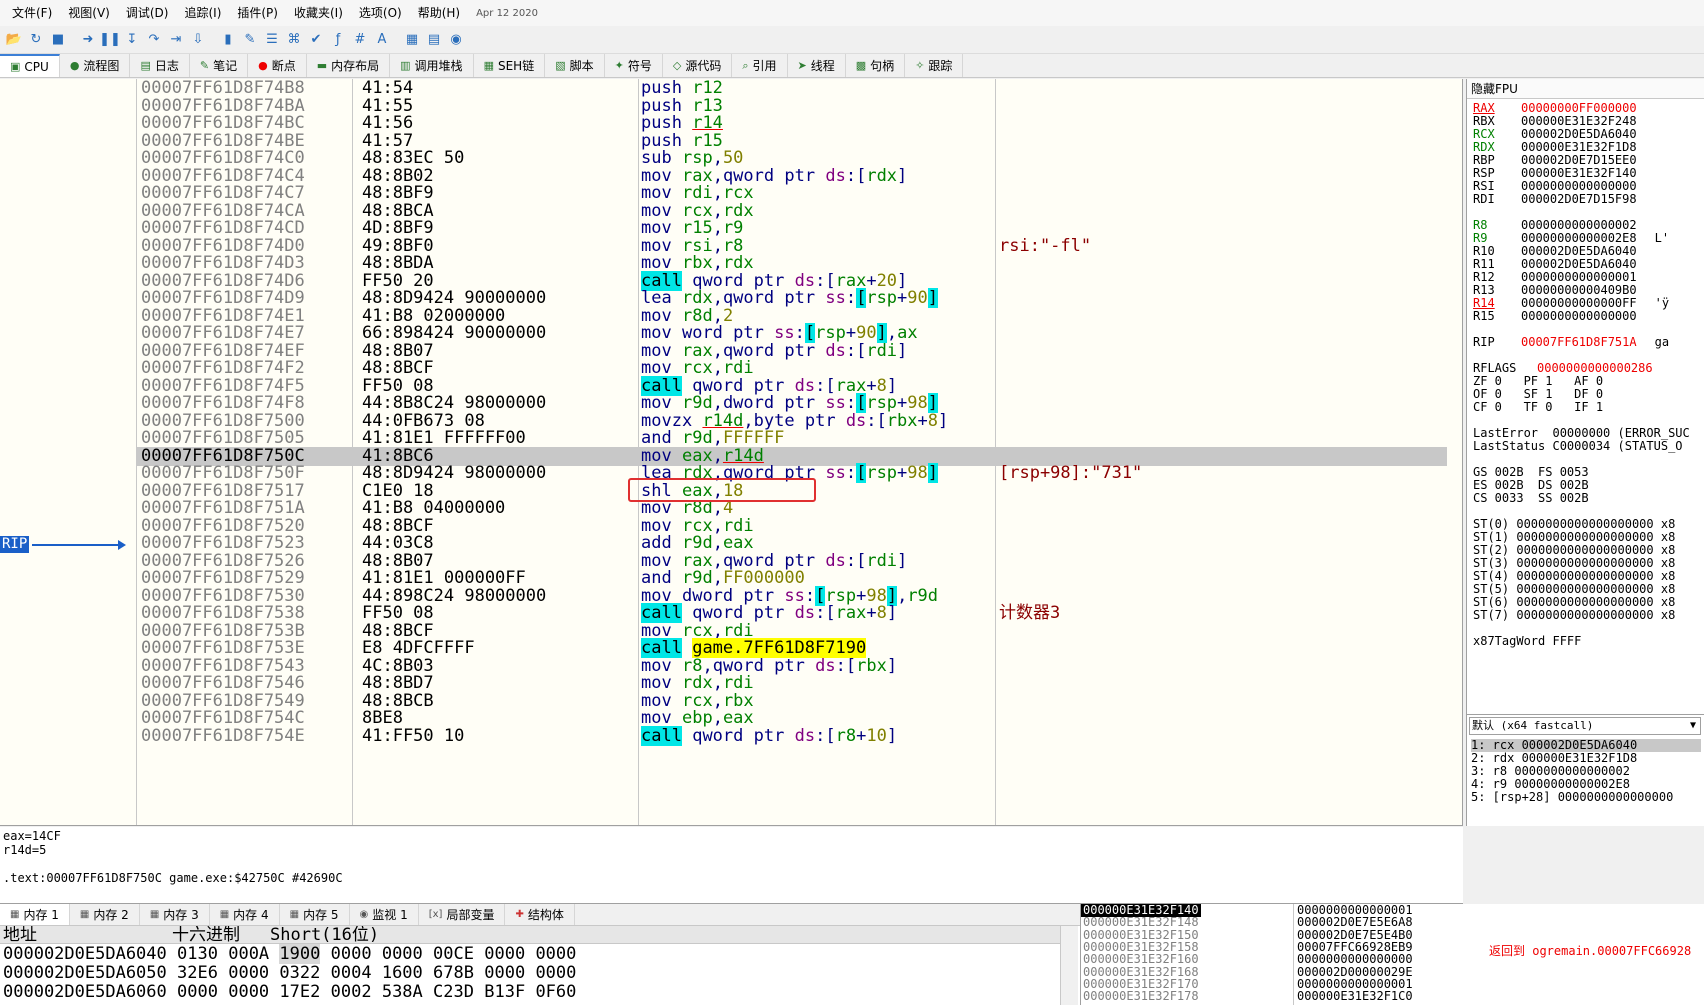 The height and width of the screenshot is (1005, 1704). I want to click on dump-cell: 0004, so click(351, 973).